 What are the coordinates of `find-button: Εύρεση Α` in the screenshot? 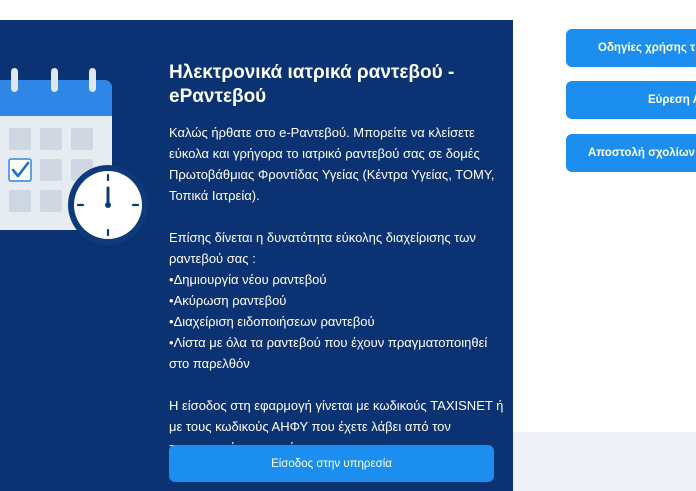 It's located at (631, 100).